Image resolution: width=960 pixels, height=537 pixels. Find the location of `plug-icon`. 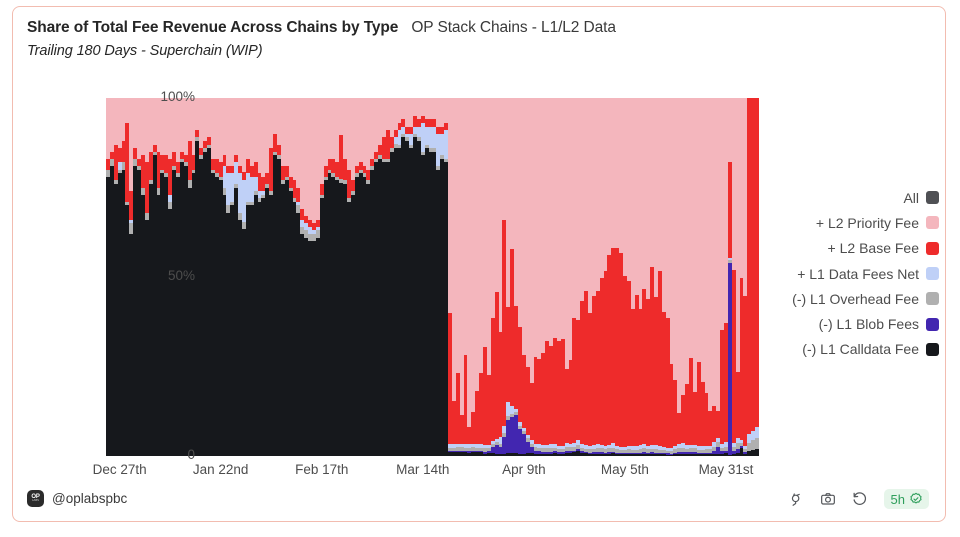

plug-icon is located at coordinates (796, 499).